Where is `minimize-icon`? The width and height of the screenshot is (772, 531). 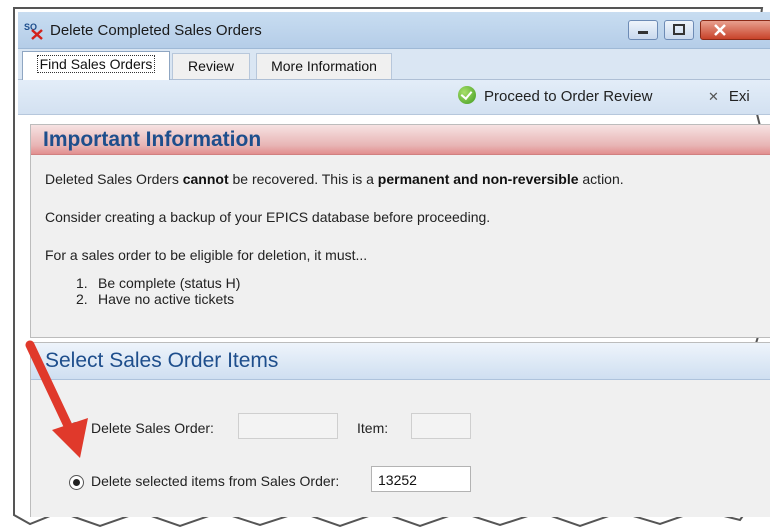
minimize-icon is located at coordinates (643, 32).